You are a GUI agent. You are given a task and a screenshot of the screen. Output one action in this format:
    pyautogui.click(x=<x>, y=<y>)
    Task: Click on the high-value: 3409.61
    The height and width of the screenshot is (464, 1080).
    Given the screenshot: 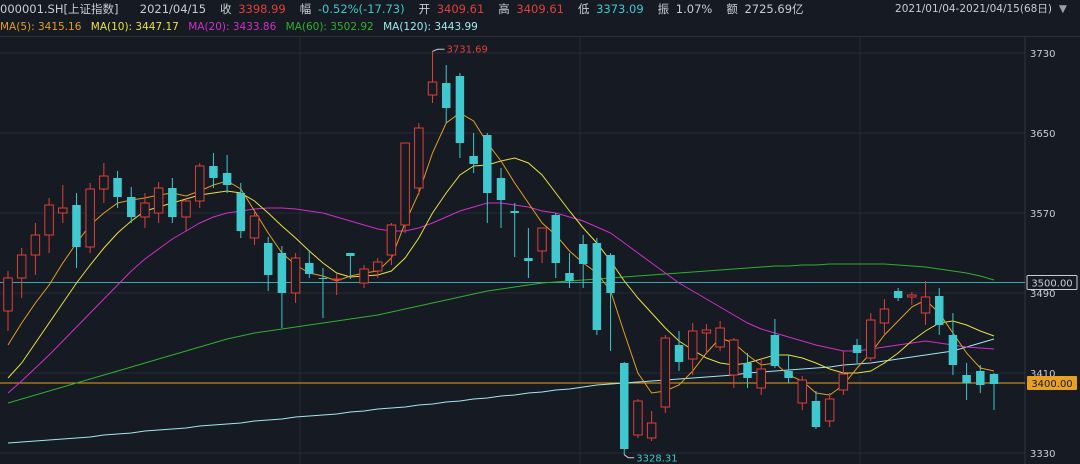 What is the action you would take?
    pyautogui.click(x=540, y=9)
    